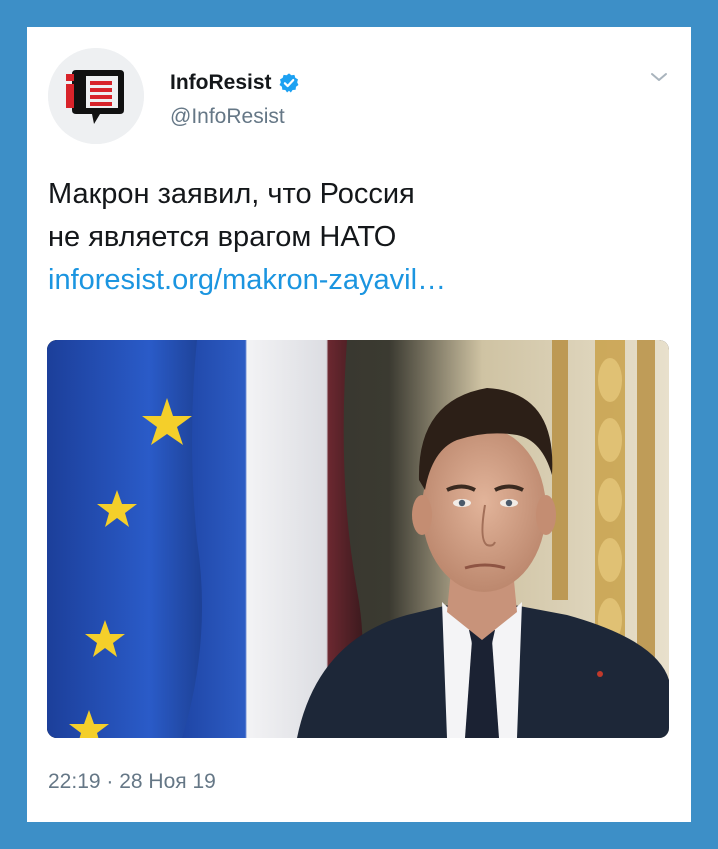  I want to click on avatar, so click(96, 96).